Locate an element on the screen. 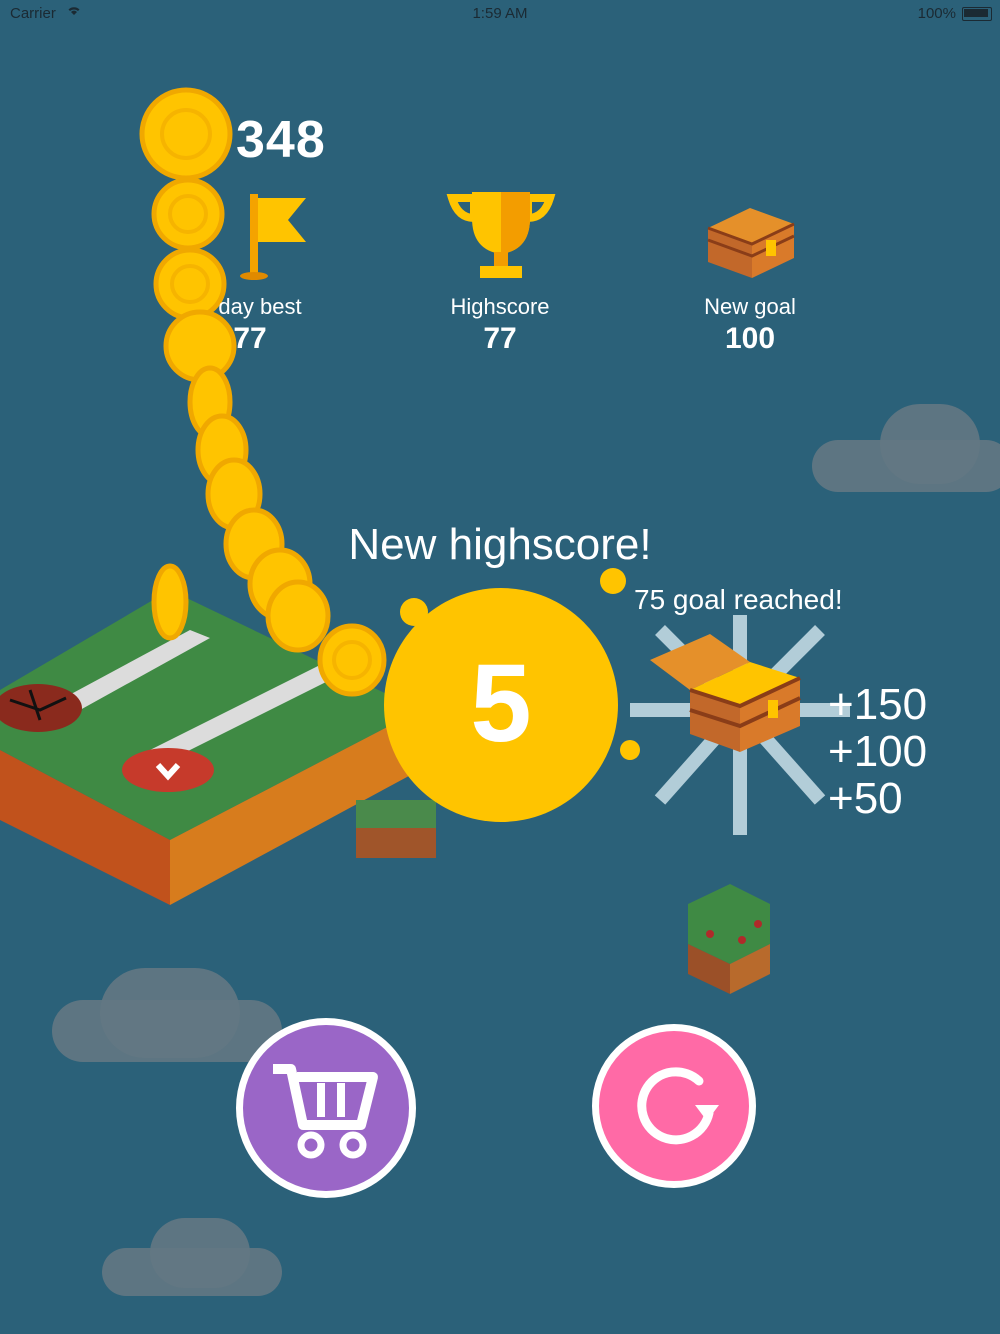 The height and width of the screenshot is (1334, 1000). bonus-value: +50 is located at coordinates (865, 798).